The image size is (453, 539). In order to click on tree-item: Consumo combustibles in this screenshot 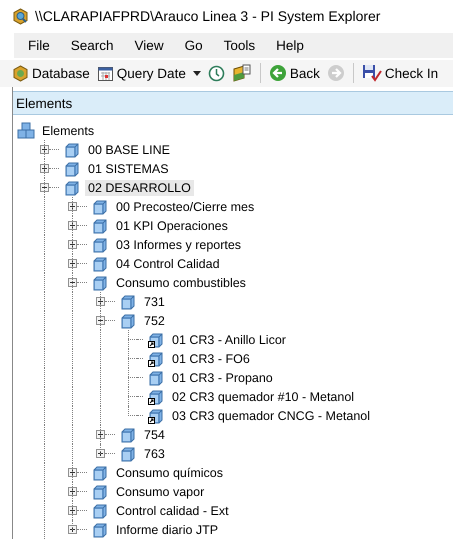, I will do `click(181, 282)`.